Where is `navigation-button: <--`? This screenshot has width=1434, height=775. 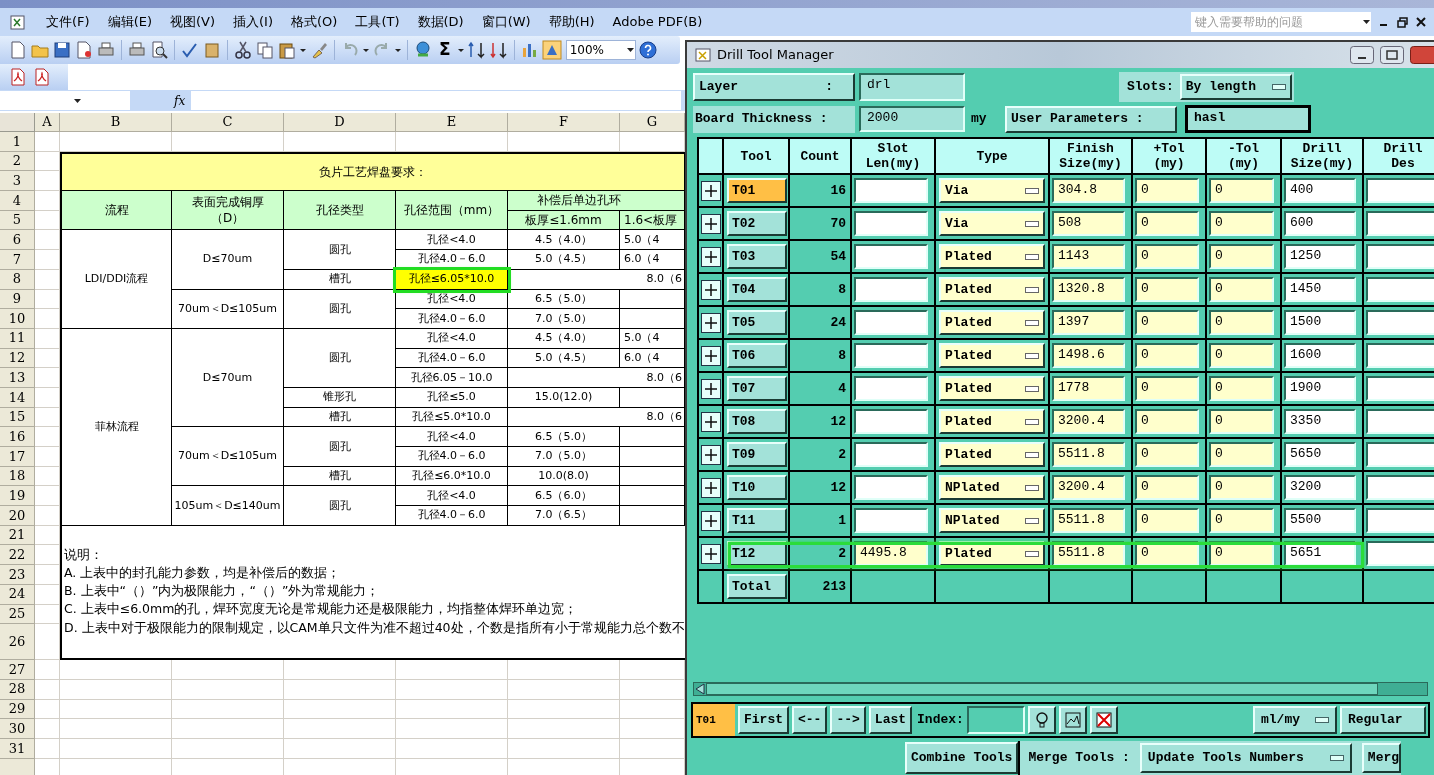
navigation-button: <-- is located at coordinates (810, 720).